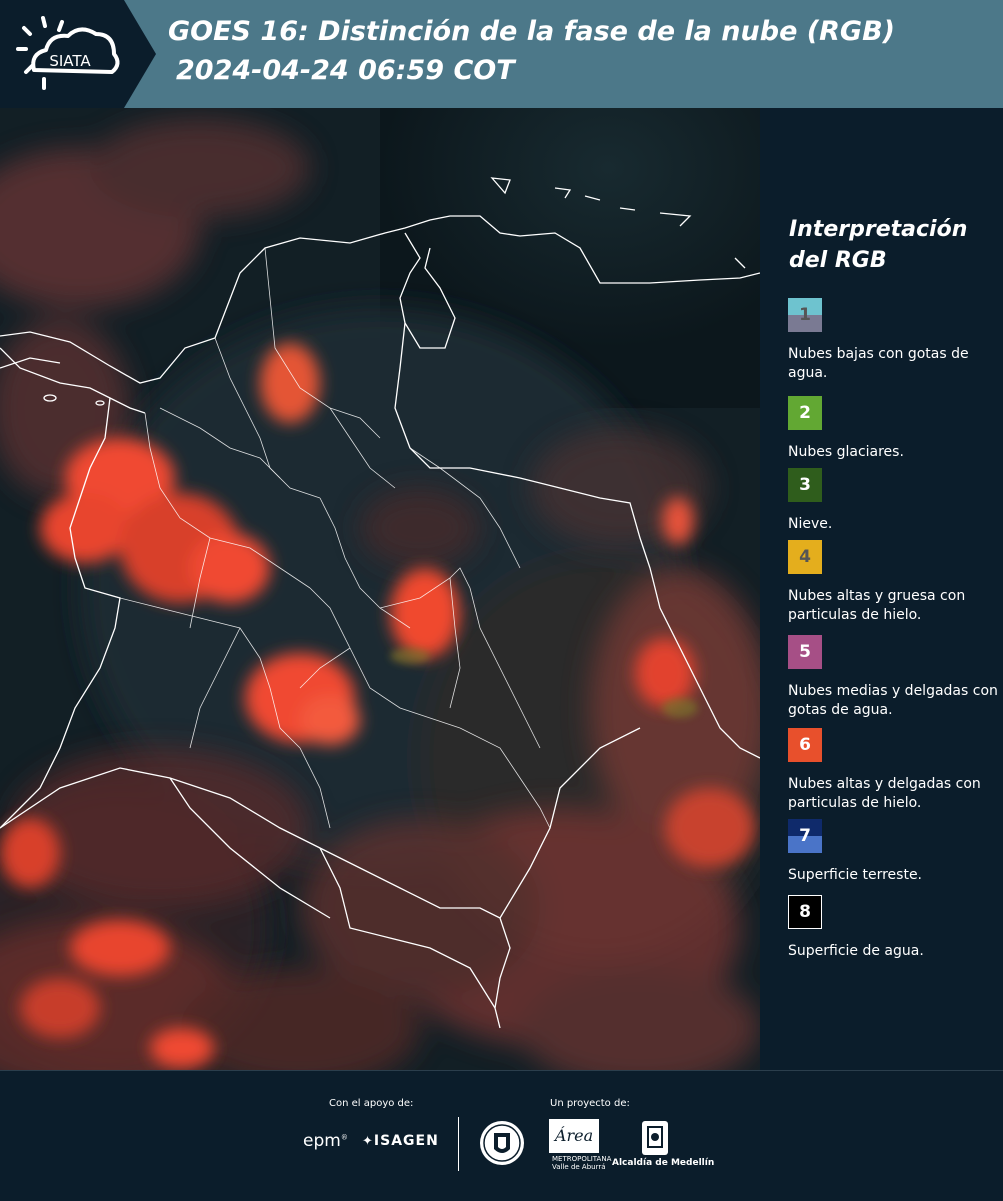 This screenshot has height=1201, width=1003. Describe the element at coordinates (655, 1138) in the screenshot. I see `alcaldia-crest-icon` at that location.